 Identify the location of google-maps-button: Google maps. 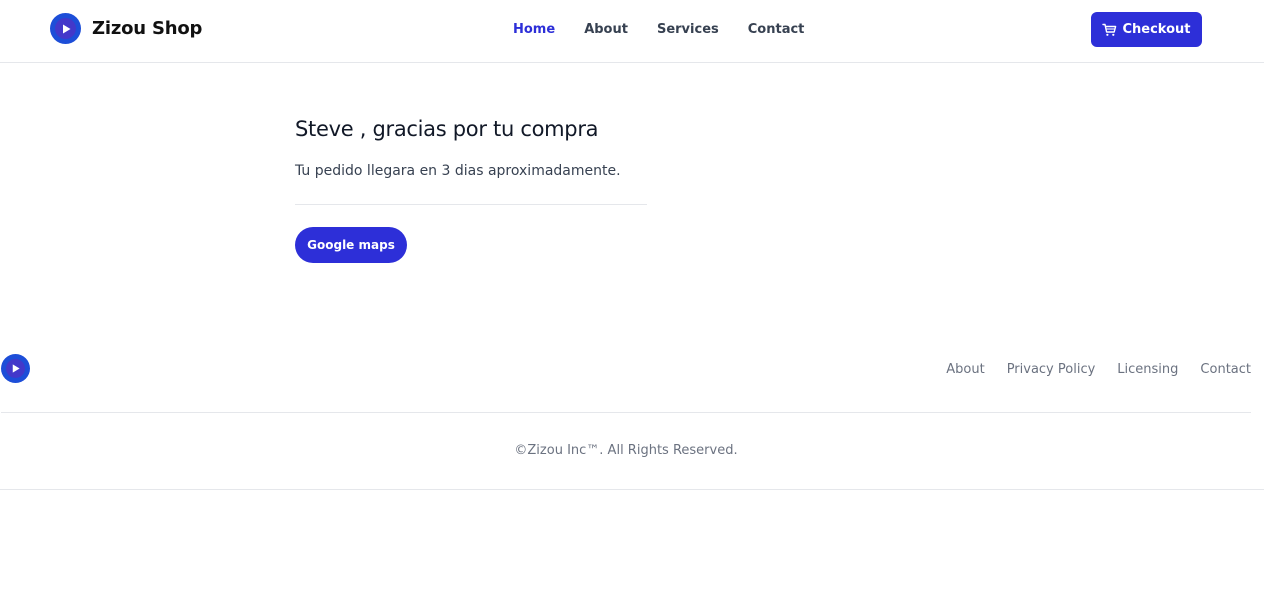
(351, 245).